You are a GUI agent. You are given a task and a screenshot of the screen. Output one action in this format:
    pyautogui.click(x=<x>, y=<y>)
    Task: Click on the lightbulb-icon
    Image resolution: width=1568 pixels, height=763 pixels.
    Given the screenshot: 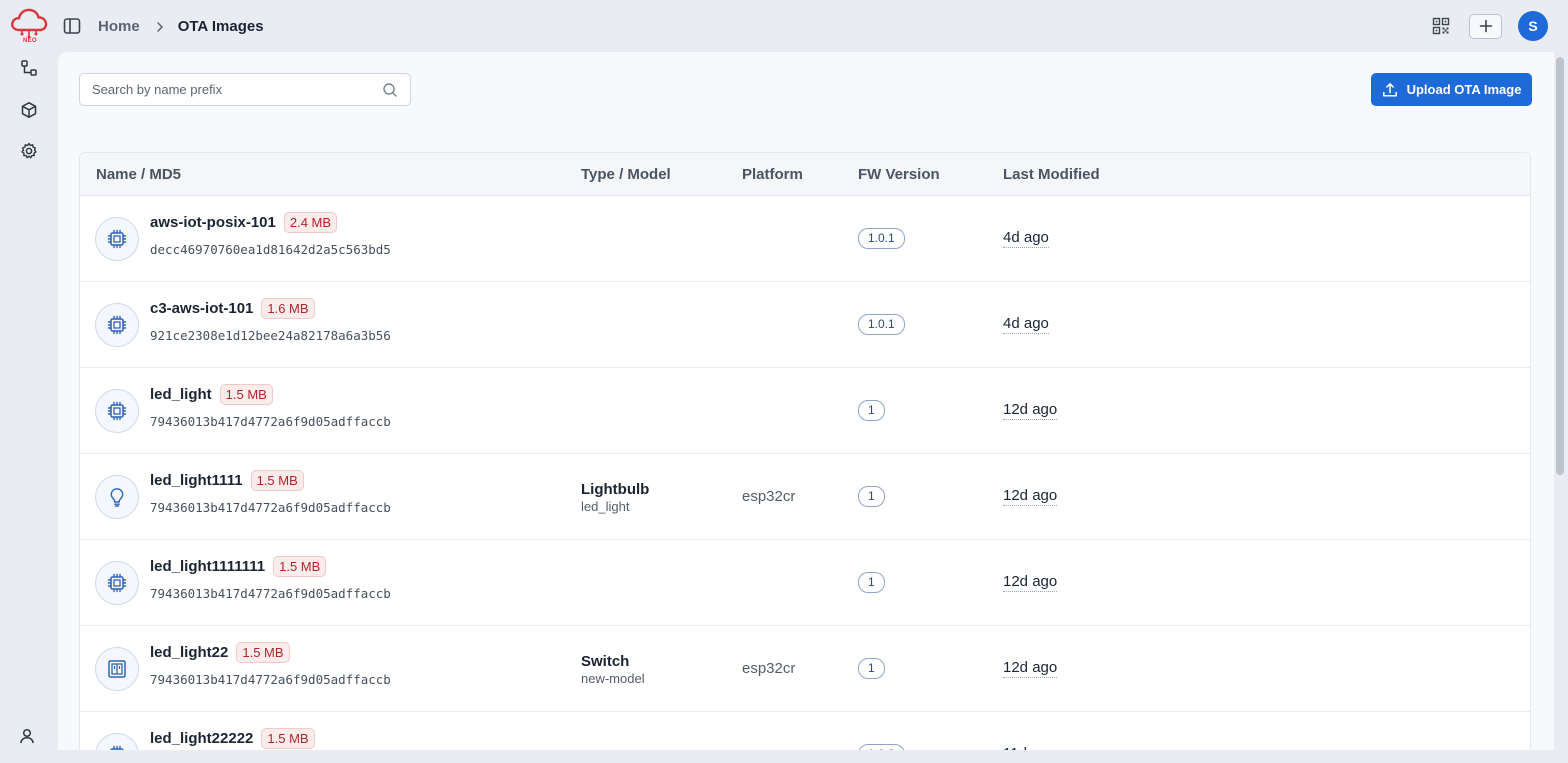 What is the action you would take?
    pyautogui.click(x=117, y=497)
    